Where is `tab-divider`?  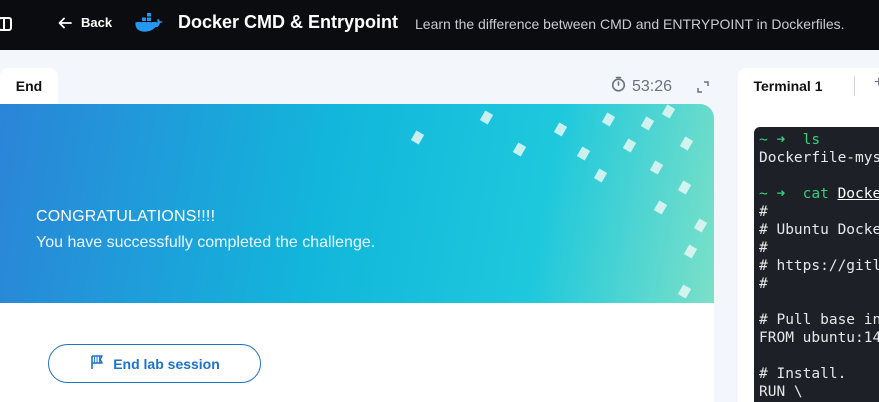
tab-divider is located at coordinates (854, 86).